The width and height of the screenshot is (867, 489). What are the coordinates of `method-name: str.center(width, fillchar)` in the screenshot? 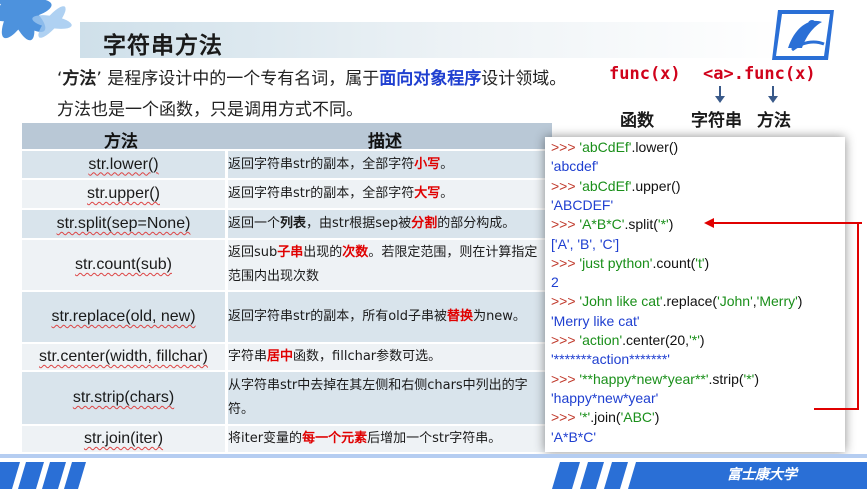 It's located at (123, 356).